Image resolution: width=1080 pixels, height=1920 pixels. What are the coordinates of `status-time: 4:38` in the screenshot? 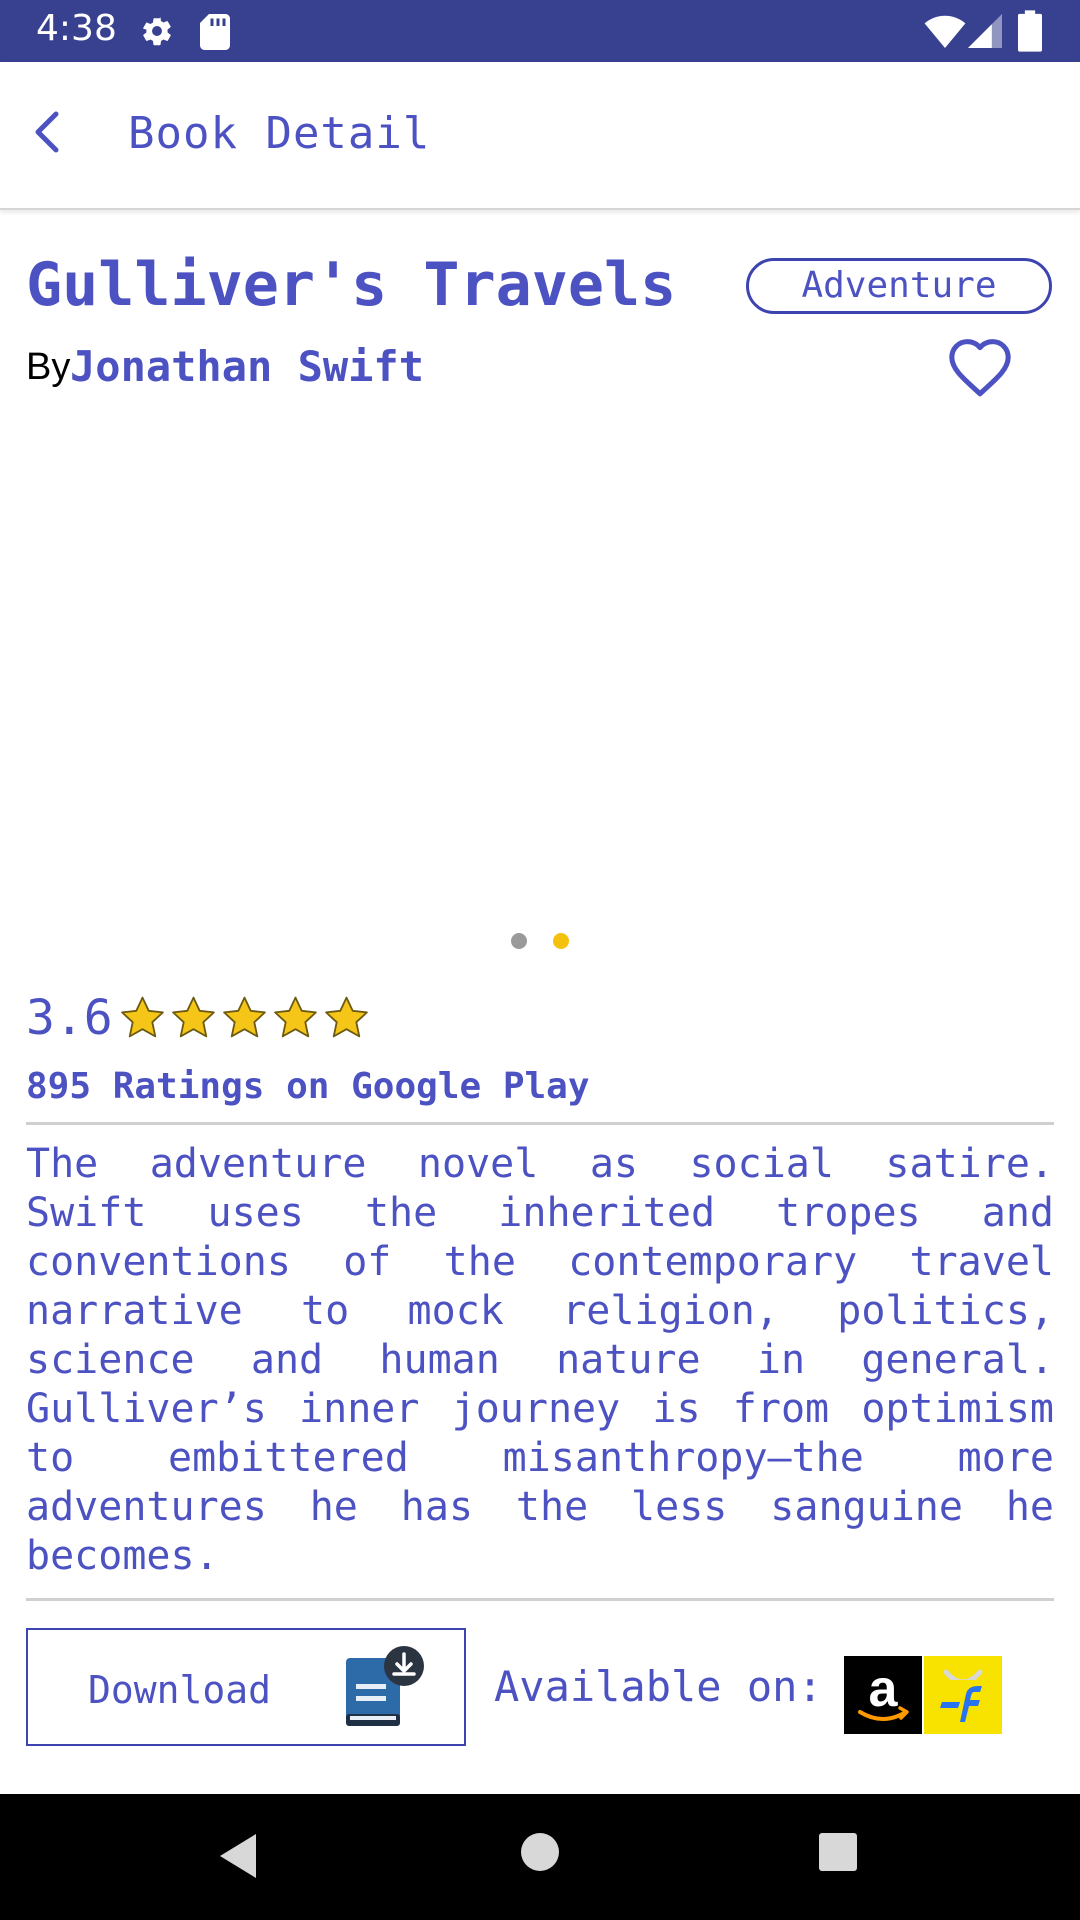 It's located at (76, 28).